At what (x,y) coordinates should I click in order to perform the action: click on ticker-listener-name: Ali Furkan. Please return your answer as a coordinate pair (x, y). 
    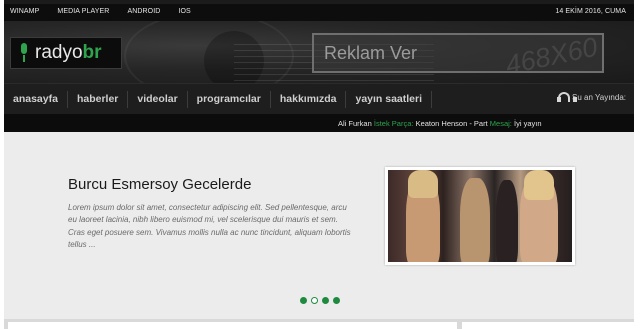
    Looking at the image, I should click on (355, 123).